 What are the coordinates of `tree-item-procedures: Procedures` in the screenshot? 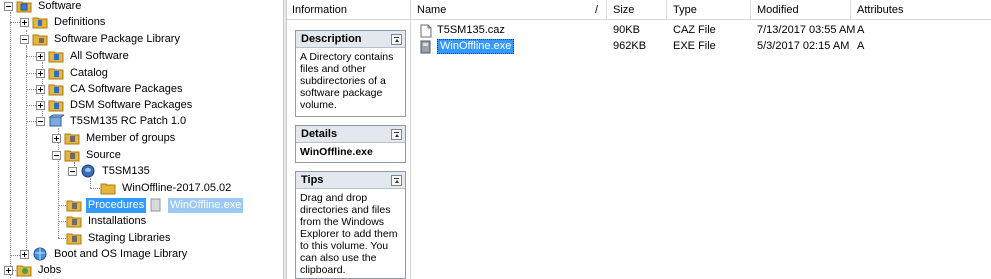 It's located at (106, 205).